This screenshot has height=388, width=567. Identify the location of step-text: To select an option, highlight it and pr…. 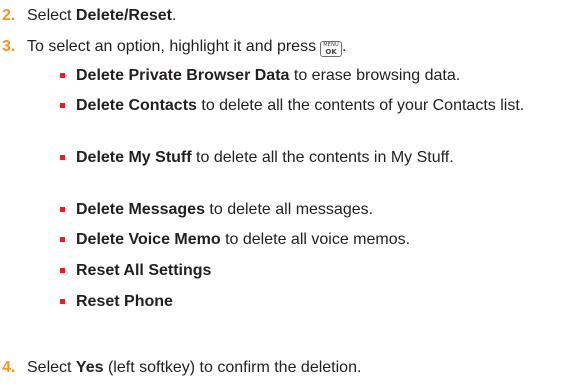
(187, 47).